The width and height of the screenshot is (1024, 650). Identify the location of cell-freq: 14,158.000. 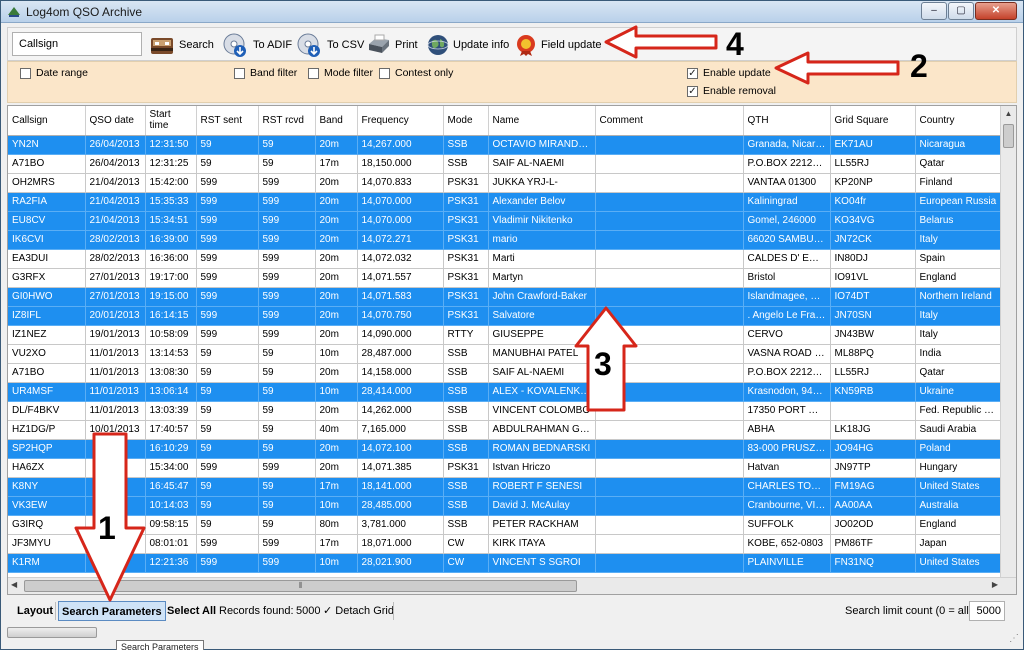
(400, 373).